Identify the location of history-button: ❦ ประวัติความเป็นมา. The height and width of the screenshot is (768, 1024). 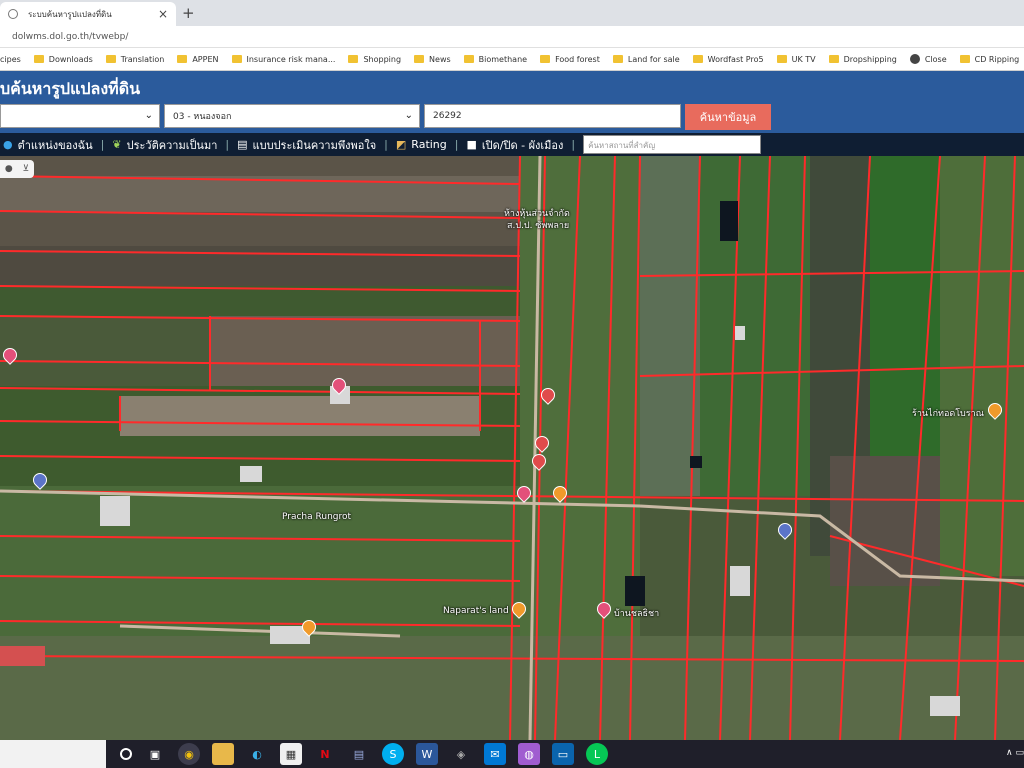
(164, 145).